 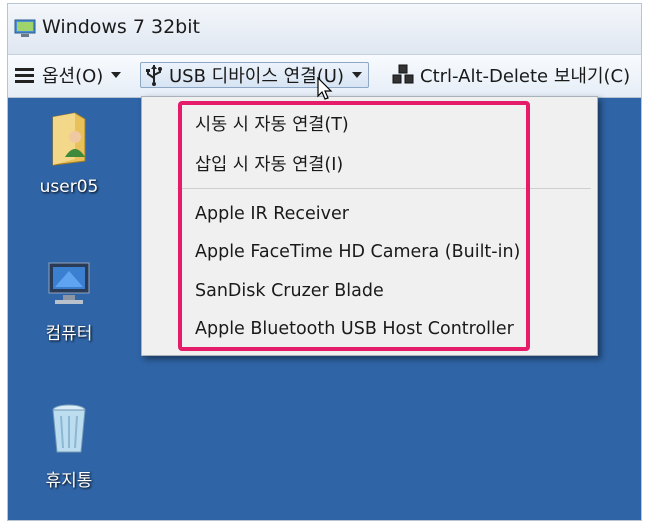 What do you see at coordinates (73, 76) in the screenshot?
I see `options-label: 옵션(O)` at bounding box center [73, 76].